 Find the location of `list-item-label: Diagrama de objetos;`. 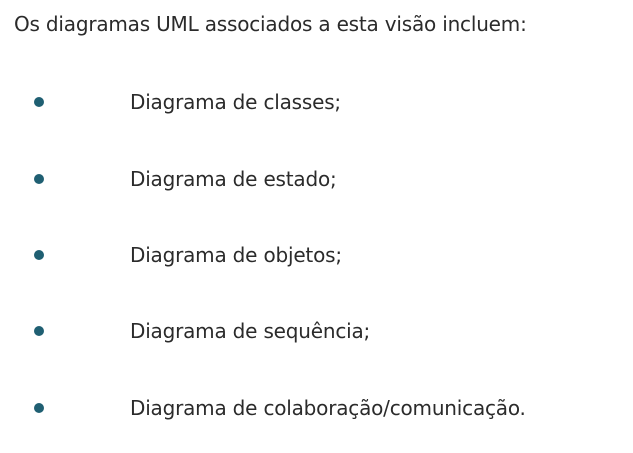

list-item-label: Diagrama de objetos; is located at coordinates (236, 255).